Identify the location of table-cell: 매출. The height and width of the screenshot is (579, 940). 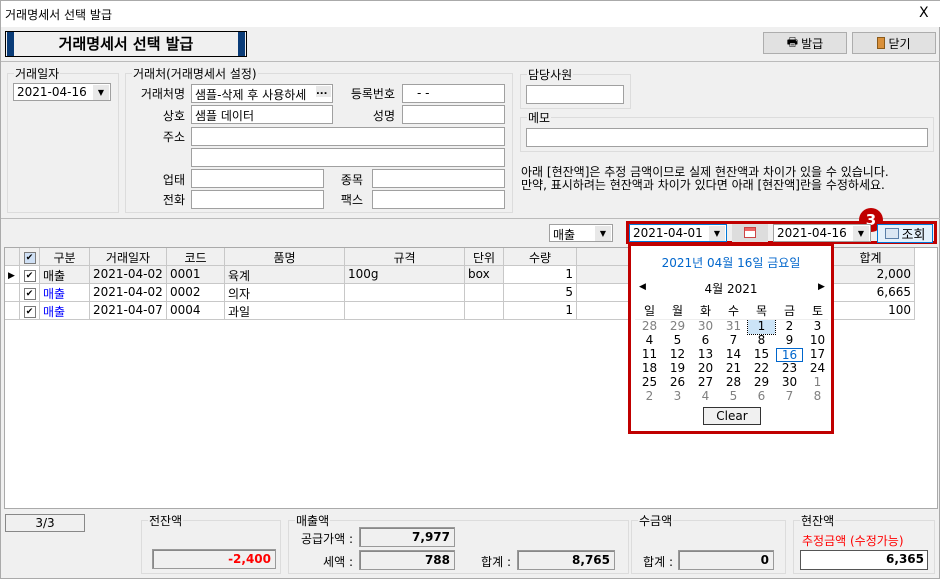
(65, 293).